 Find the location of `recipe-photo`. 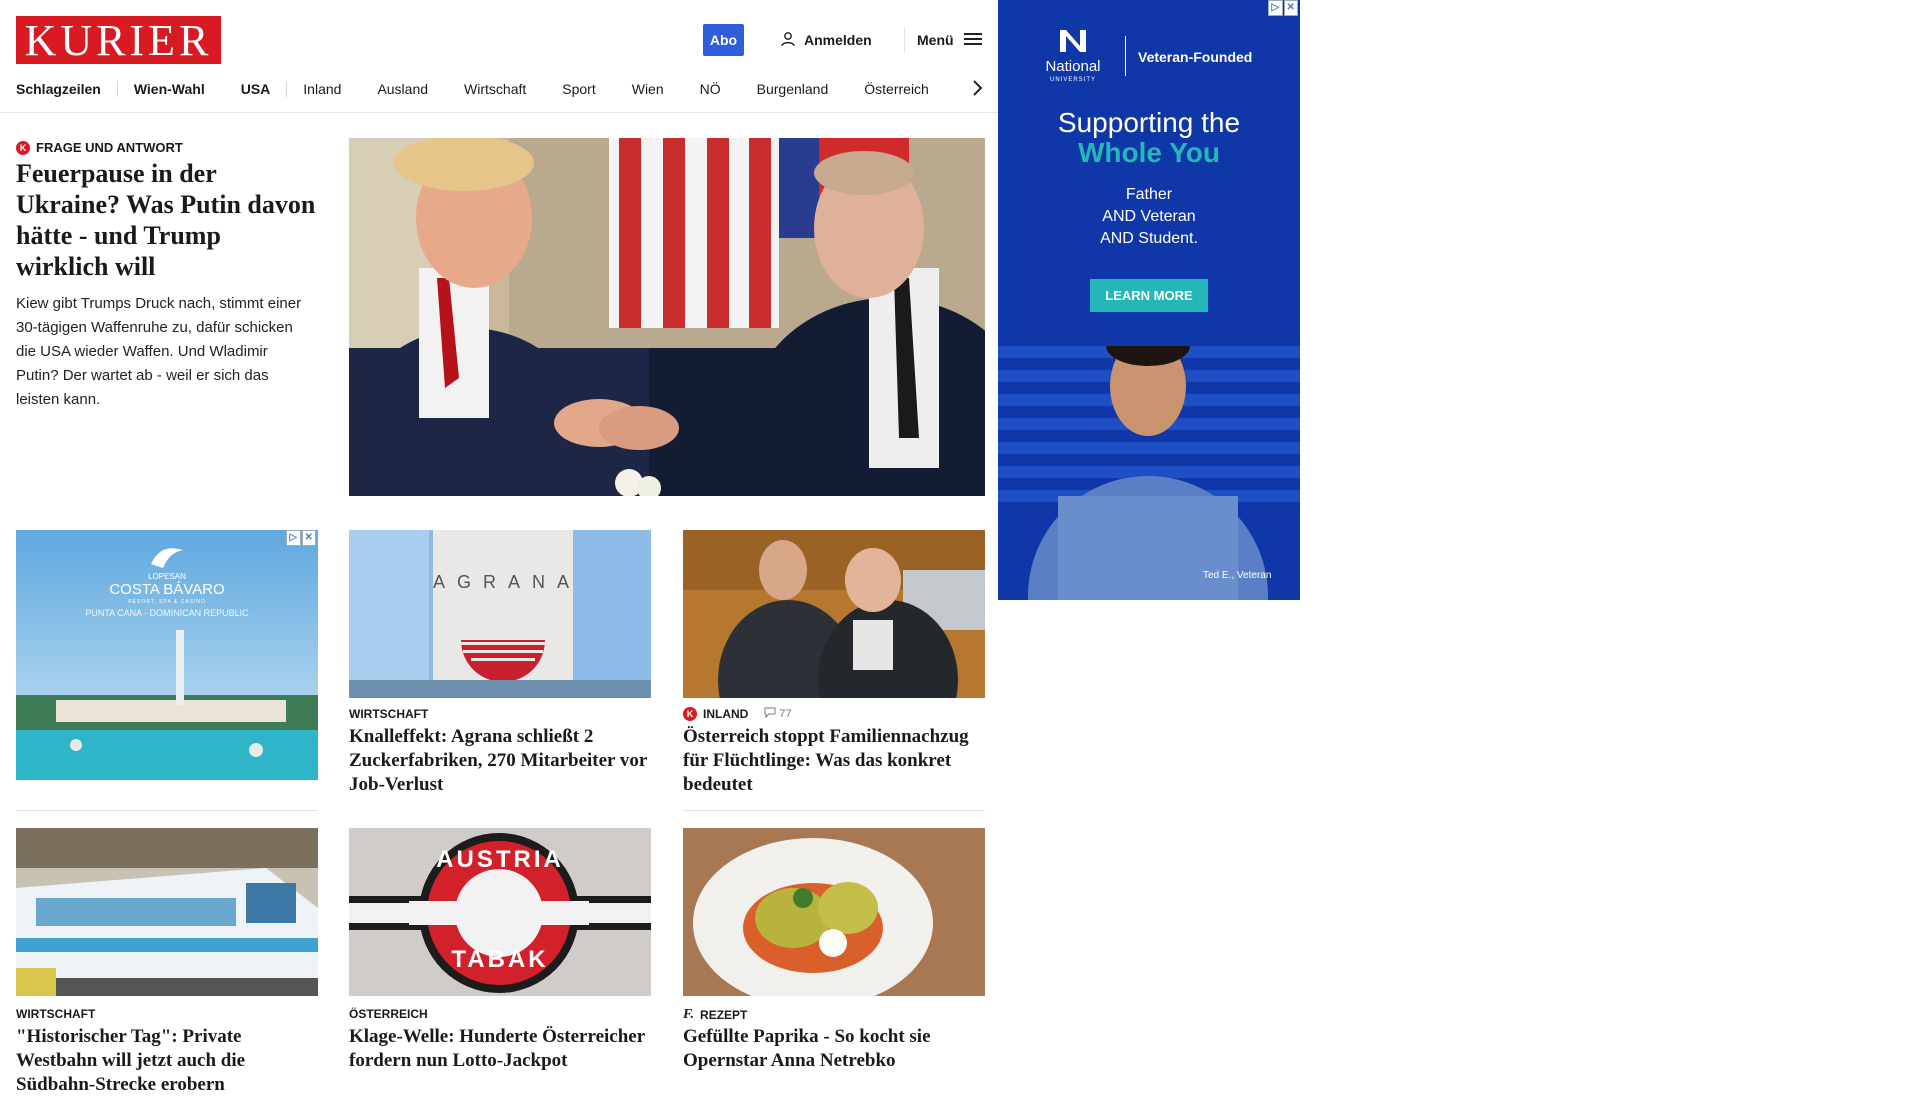

recipe-photo is located at coordinates (834, 912).